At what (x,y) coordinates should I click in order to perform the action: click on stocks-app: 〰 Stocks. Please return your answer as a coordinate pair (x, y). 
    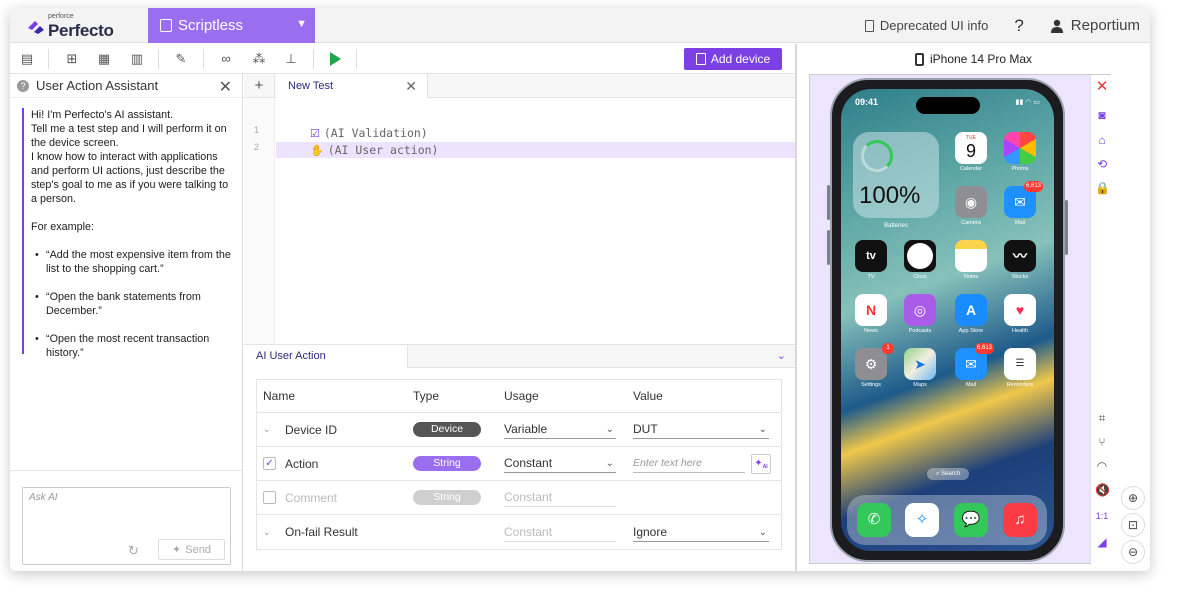
    Looking at the image, I should click on (1020, 260).